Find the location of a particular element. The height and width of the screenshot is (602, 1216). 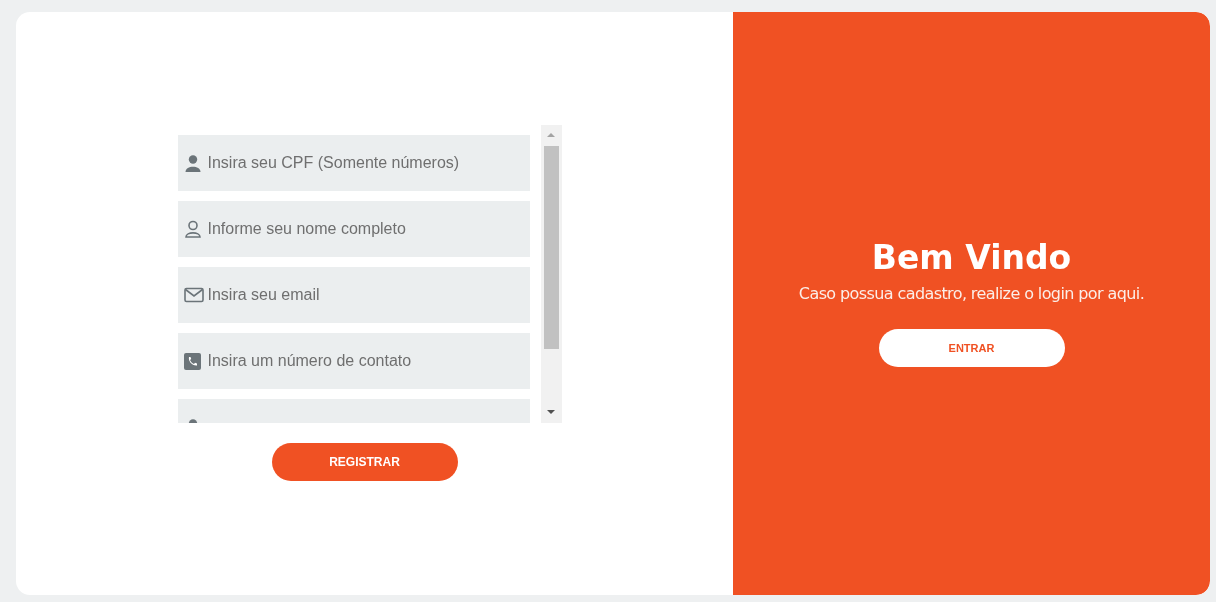

person-outline-icon is located at coordinates (192, 229).